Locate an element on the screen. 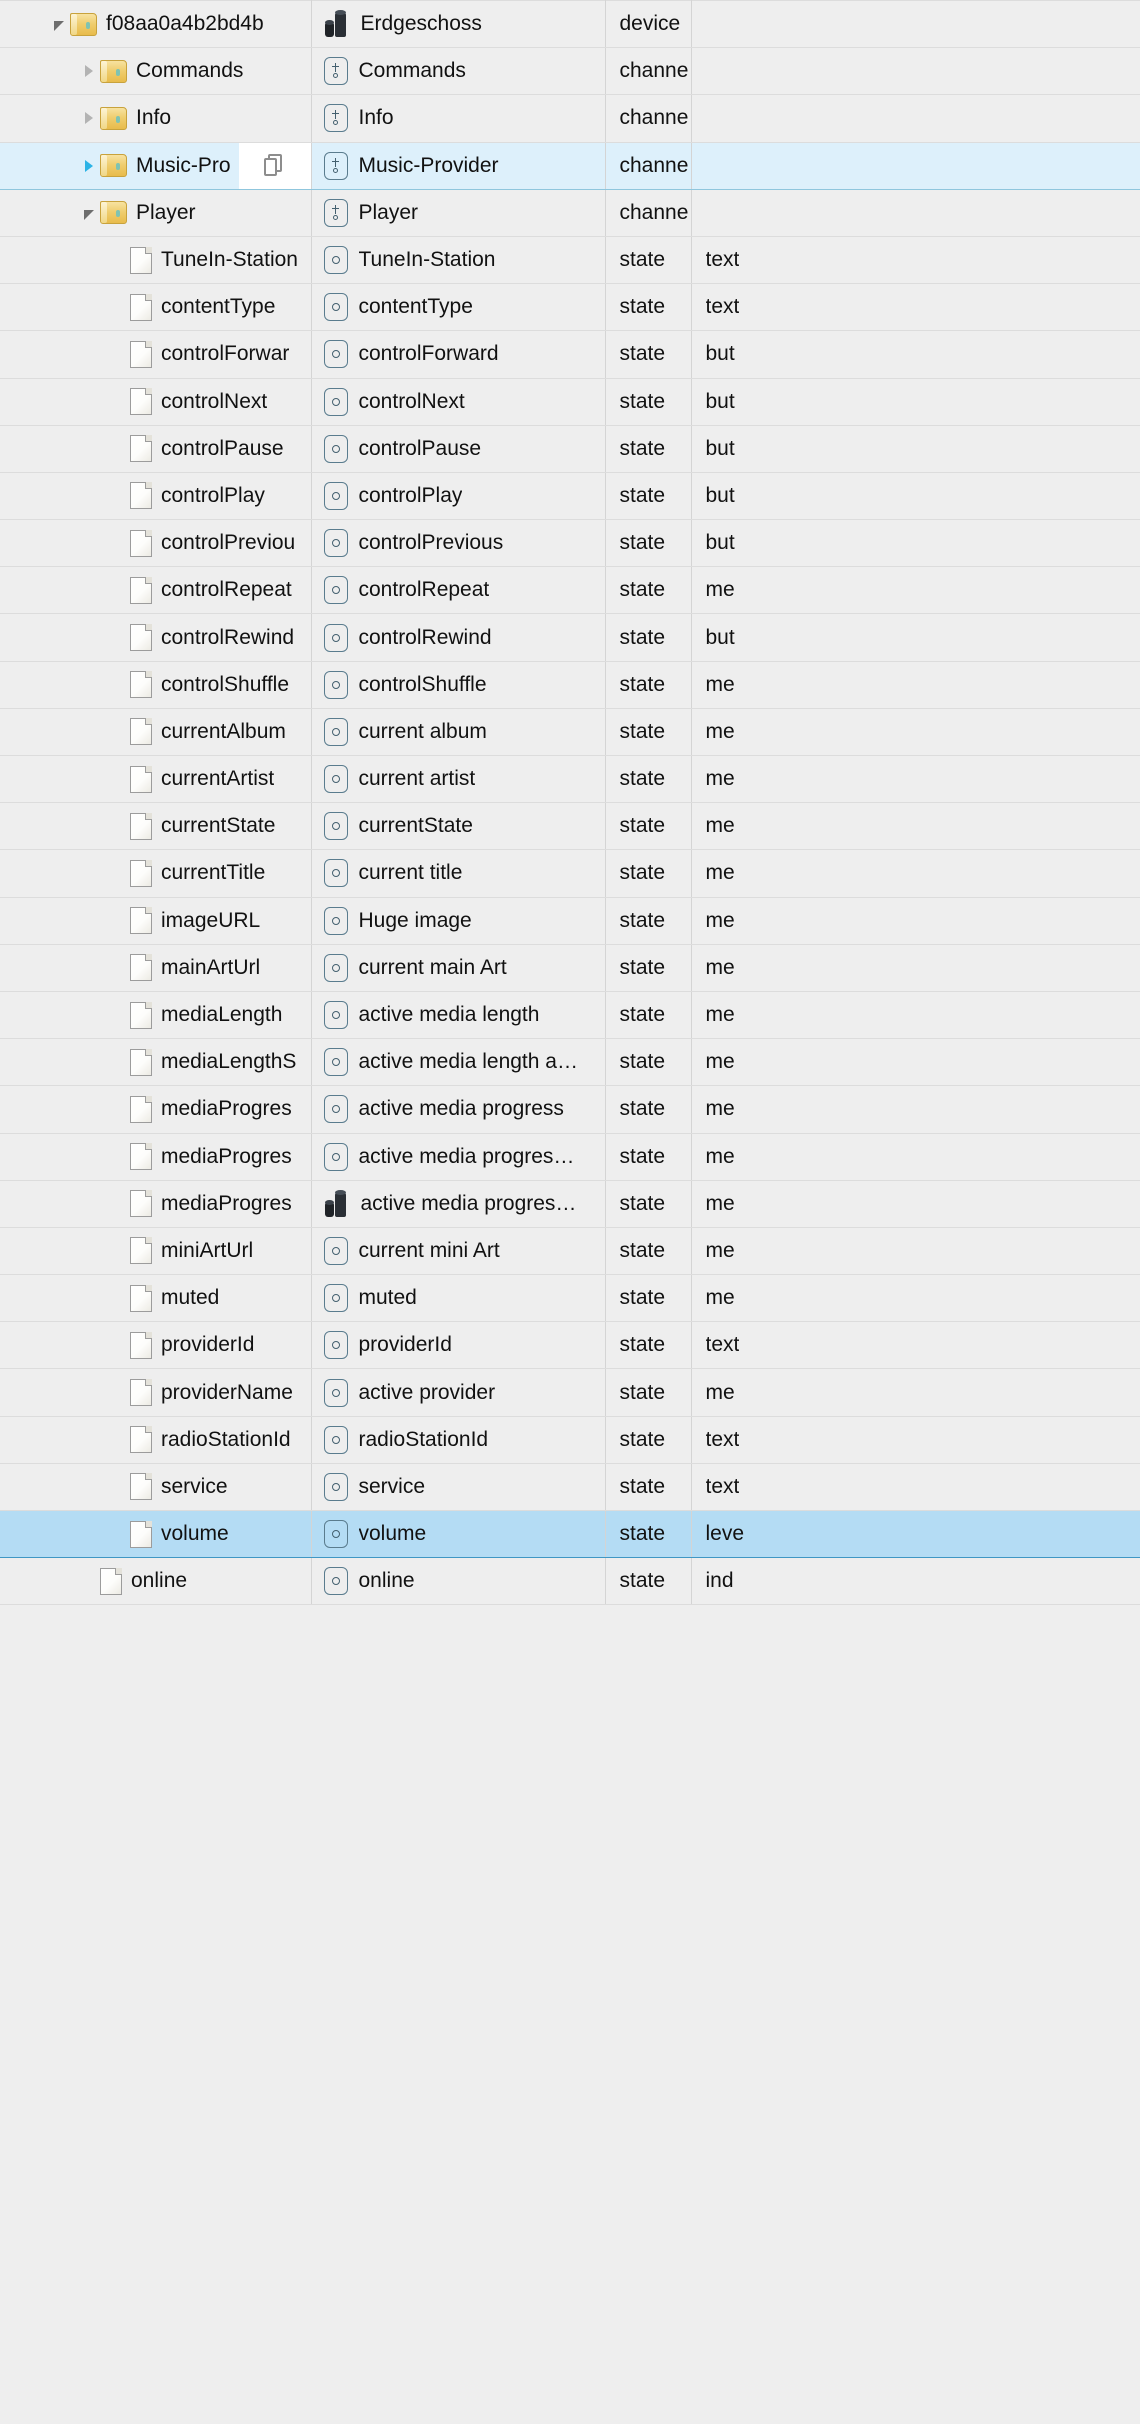  cell-label: current artist is located at coordinates (458, 779).